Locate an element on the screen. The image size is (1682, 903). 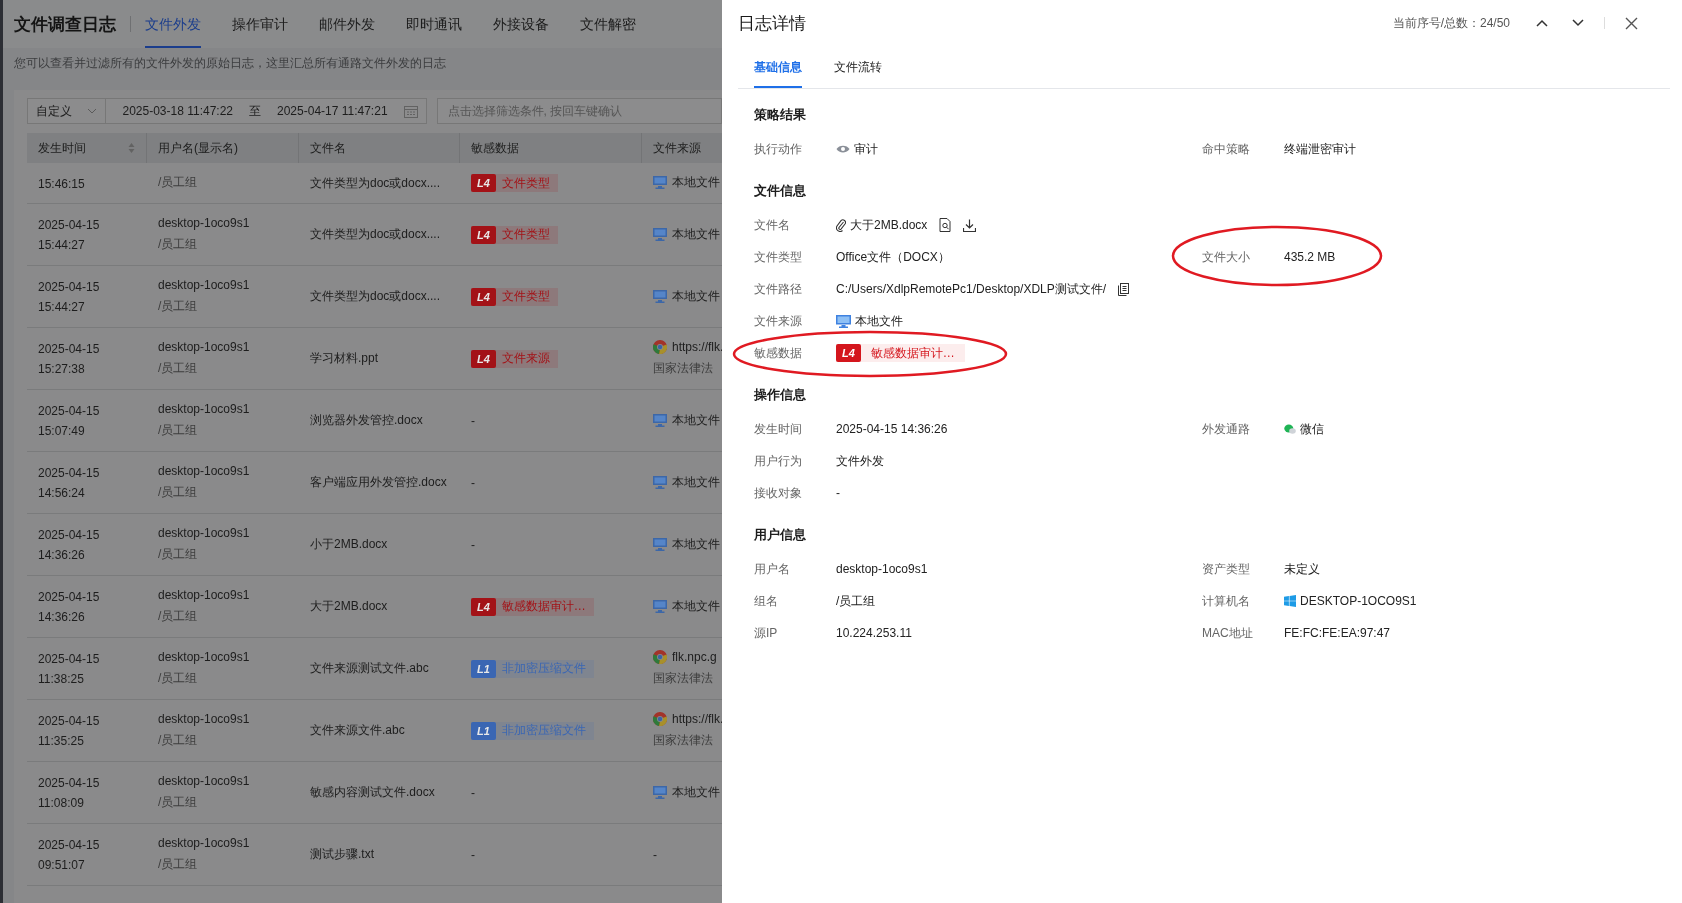
field-label: 文件大小 is located at coordinates (1226, 257).